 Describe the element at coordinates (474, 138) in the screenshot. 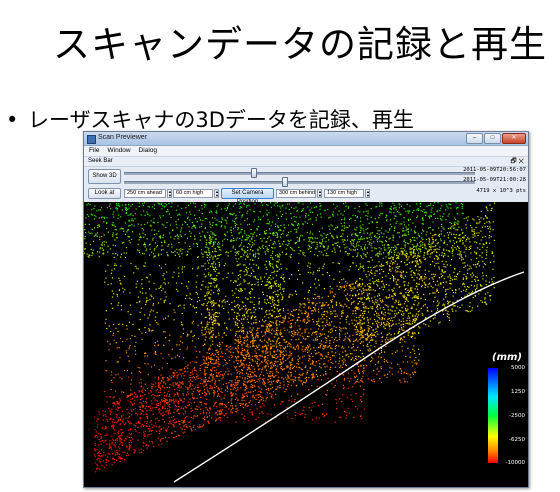

I see `minimize-button: –` at that location.